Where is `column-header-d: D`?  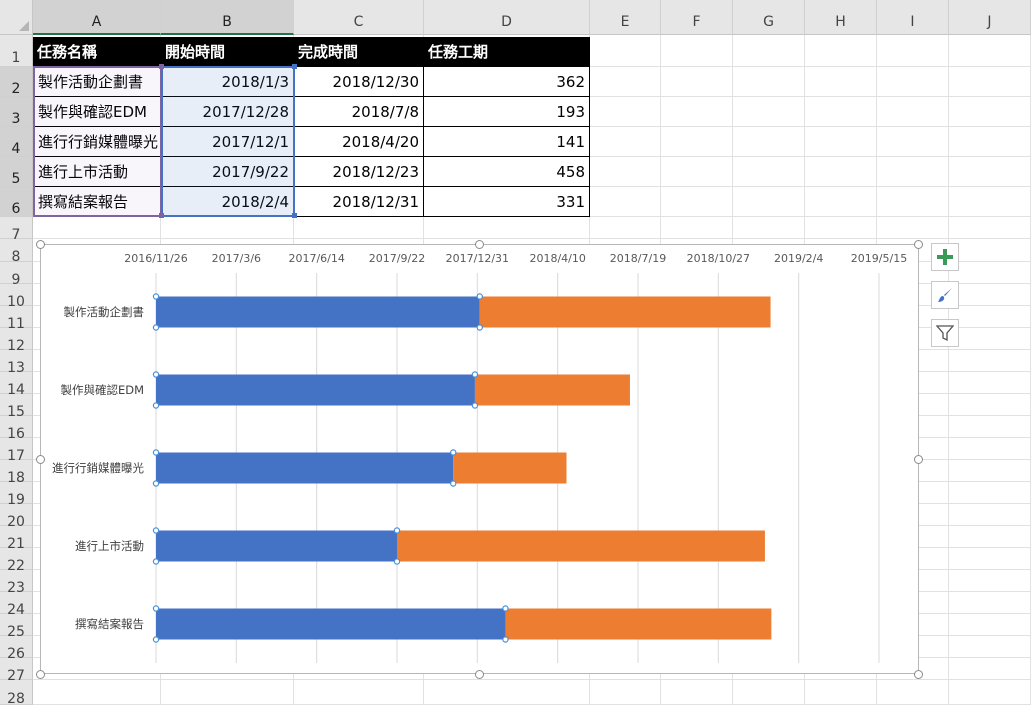 column-header-d: D is located at coordinates (507, 17).